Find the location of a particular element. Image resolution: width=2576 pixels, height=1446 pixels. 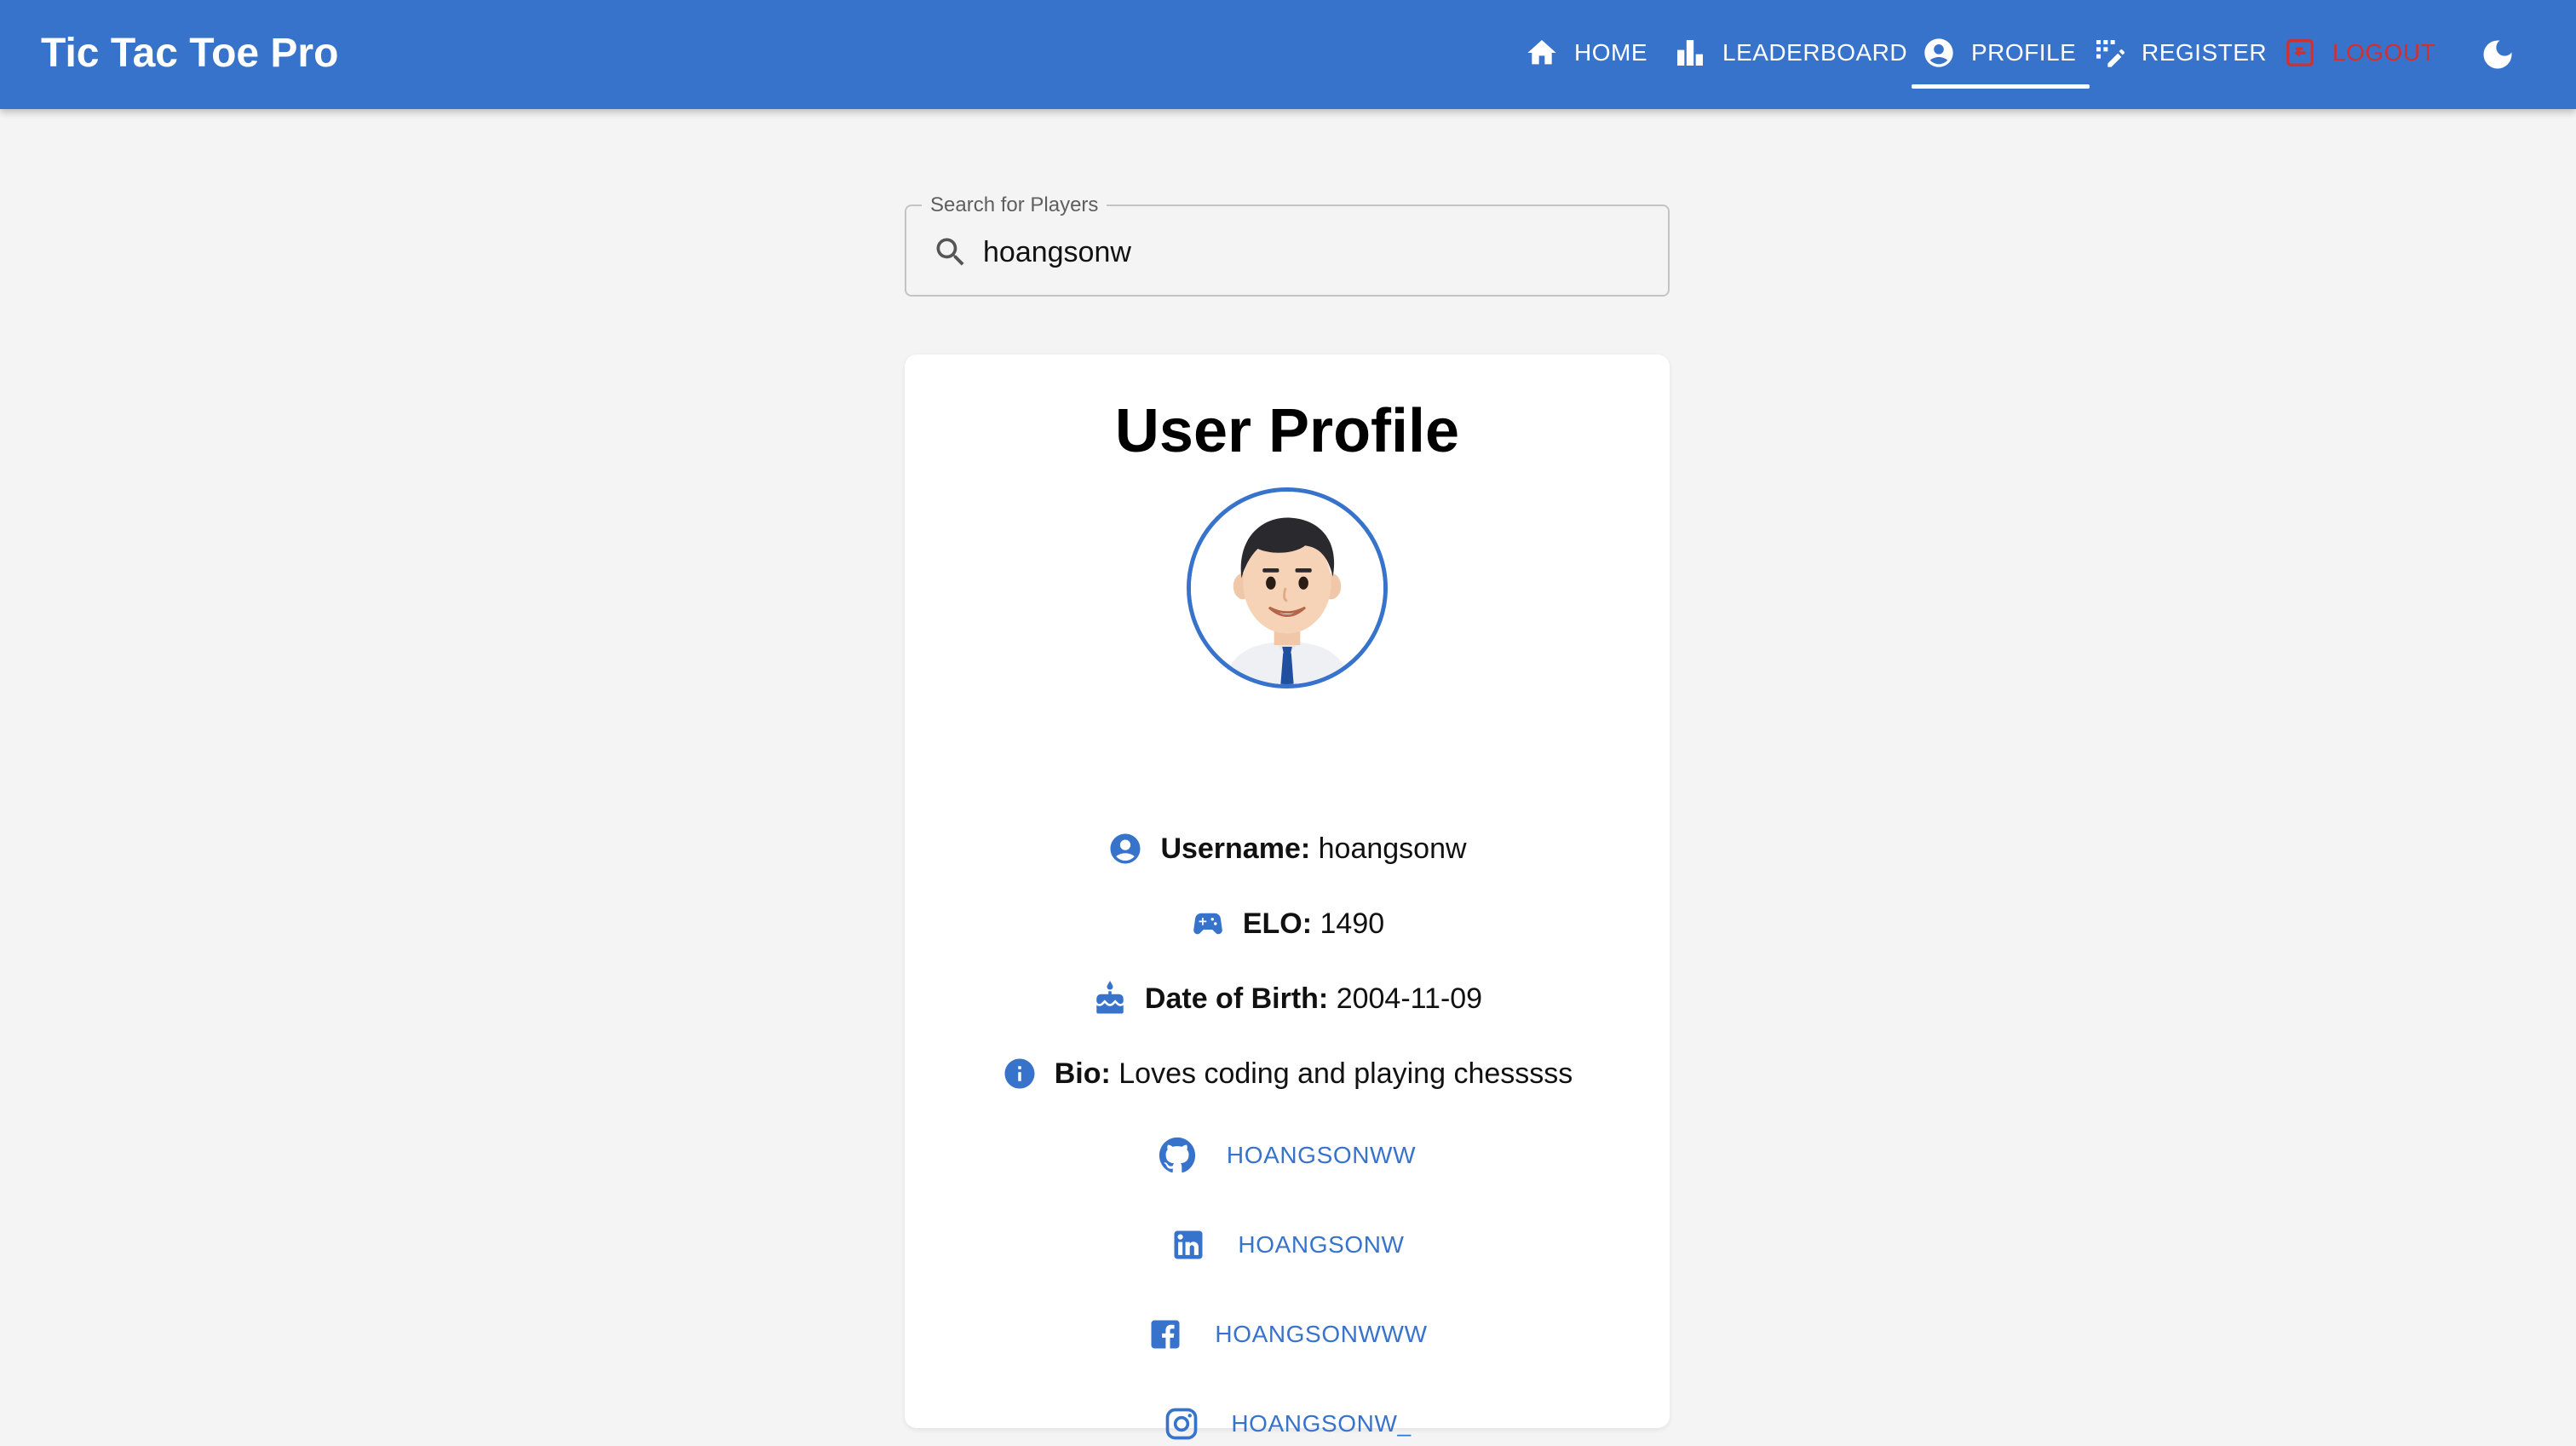

search-label: Search for Players is located at coordinates (1015, 205).